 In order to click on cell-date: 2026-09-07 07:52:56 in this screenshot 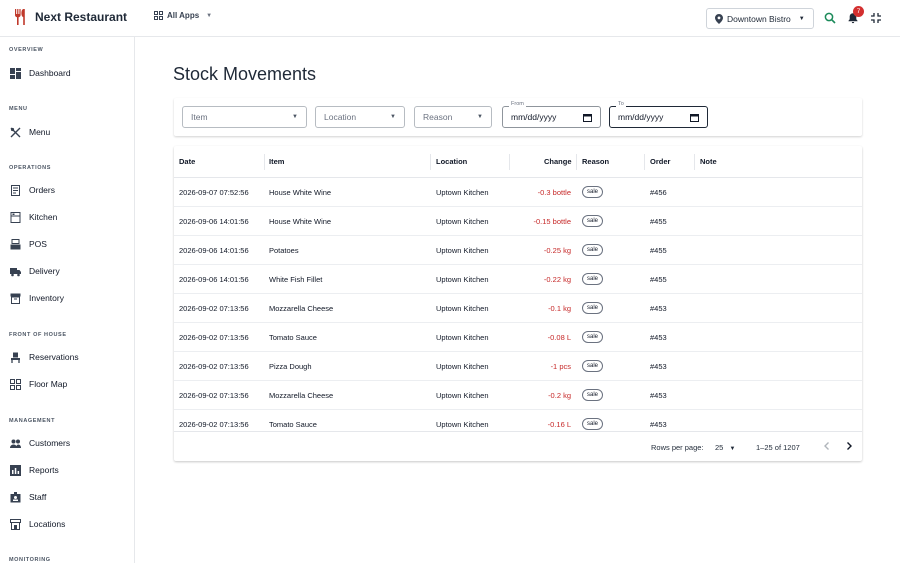, I will do `click(214, 192)`.